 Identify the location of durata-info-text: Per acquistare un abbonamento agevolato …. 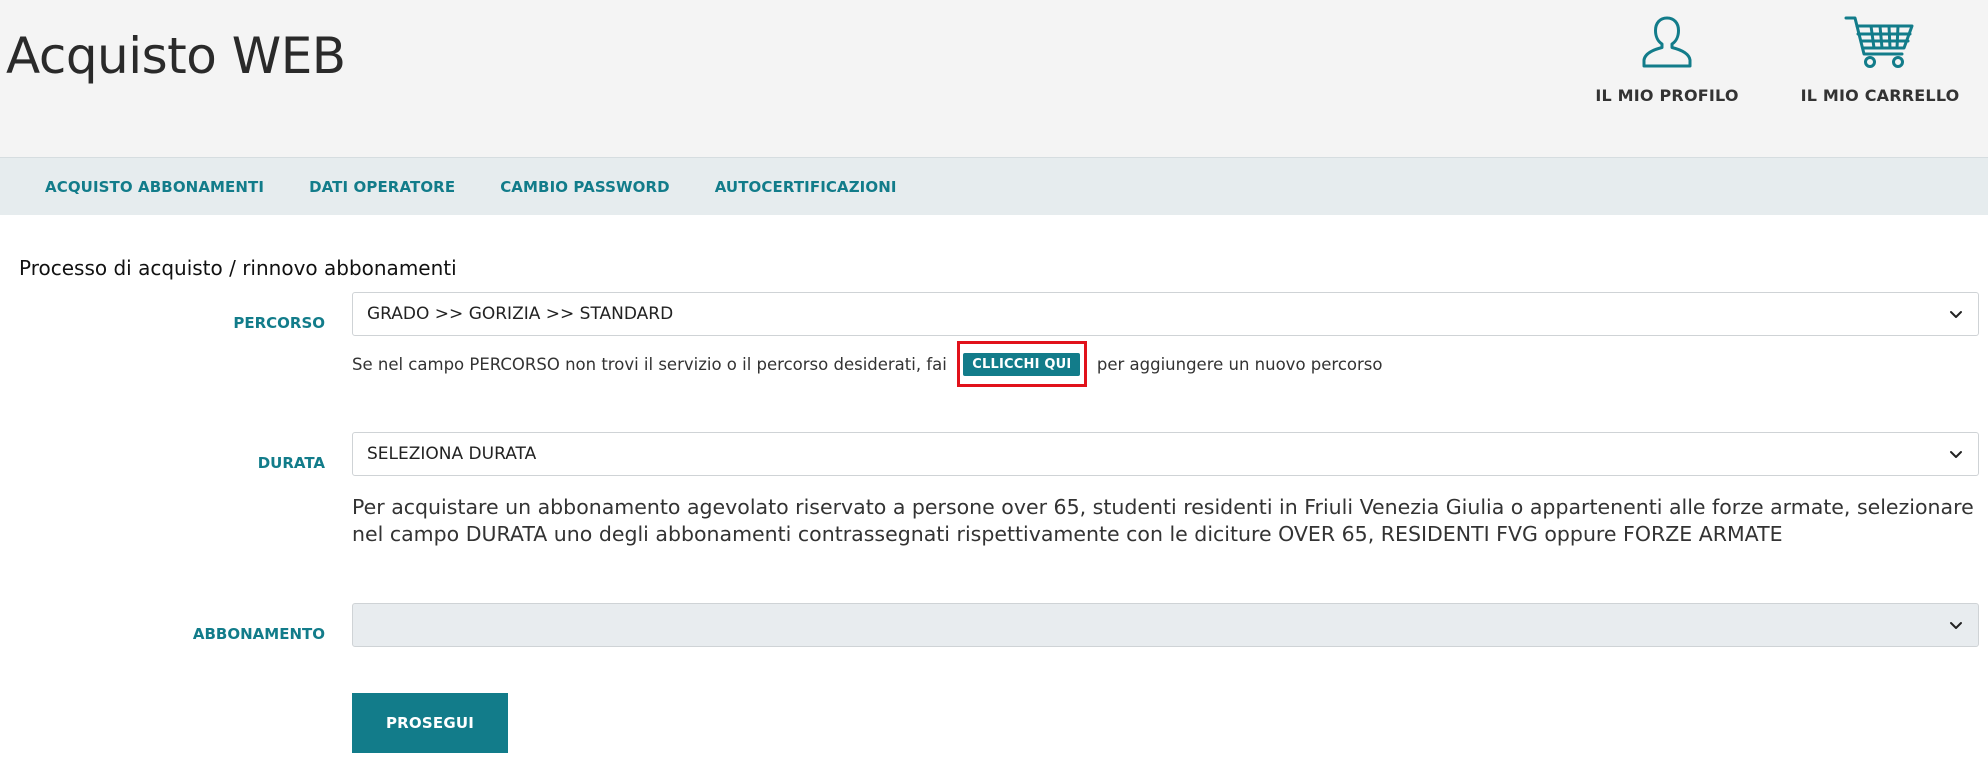
(1163, 520).